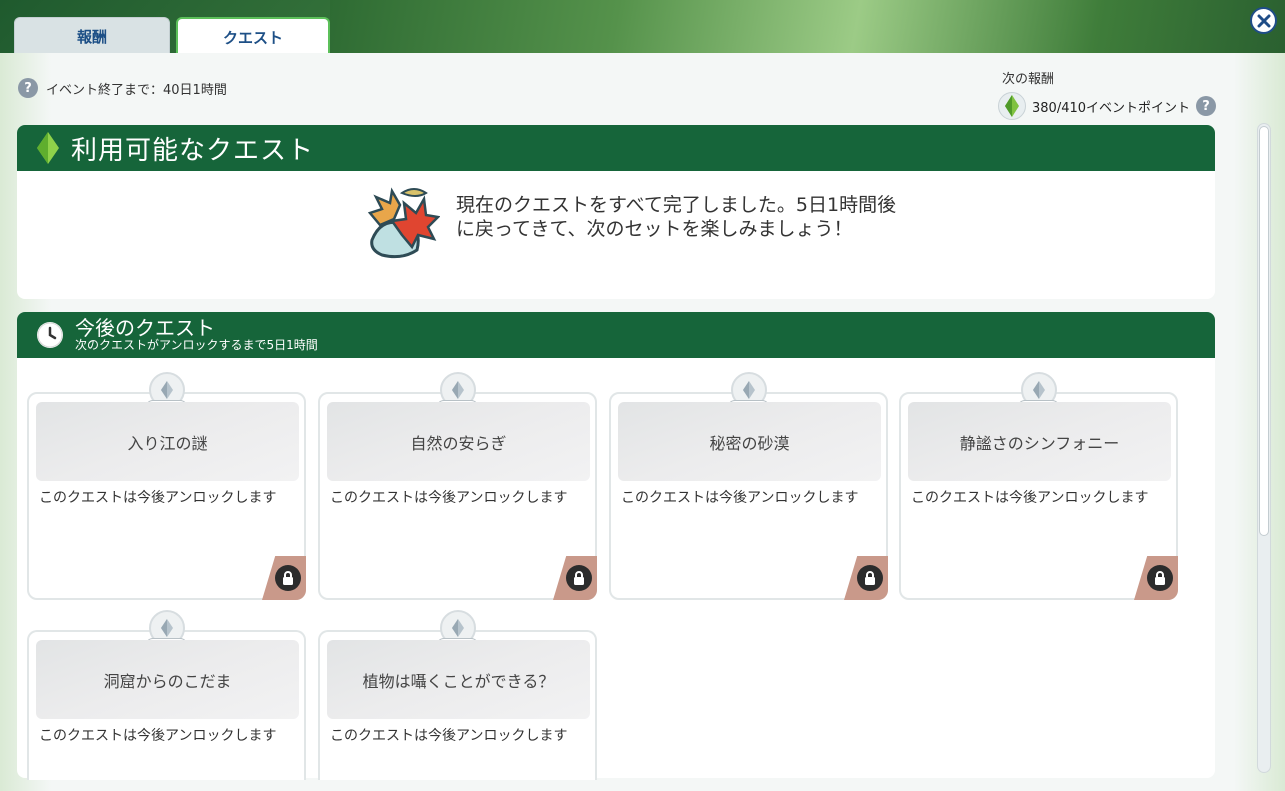 The width and height of the screenshot is (1285, 791). What do you see at coordinates (166, 486) in the screenshot?
I see `quest-card: 100 入り江の謎 このクエストは今後アンロックします` at bounding box center [166, 486].